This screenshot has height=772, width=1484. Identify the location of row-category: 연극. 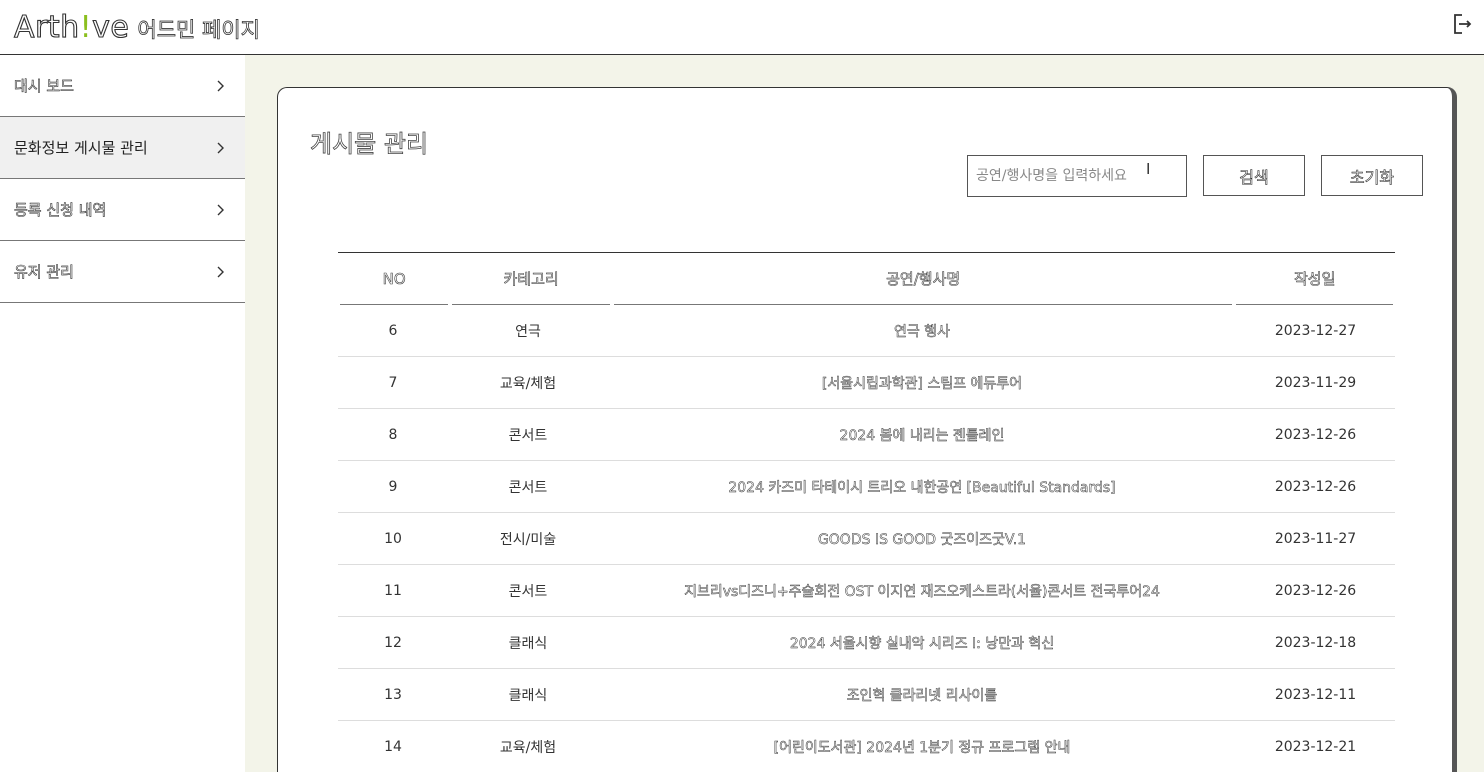
(528, 331).